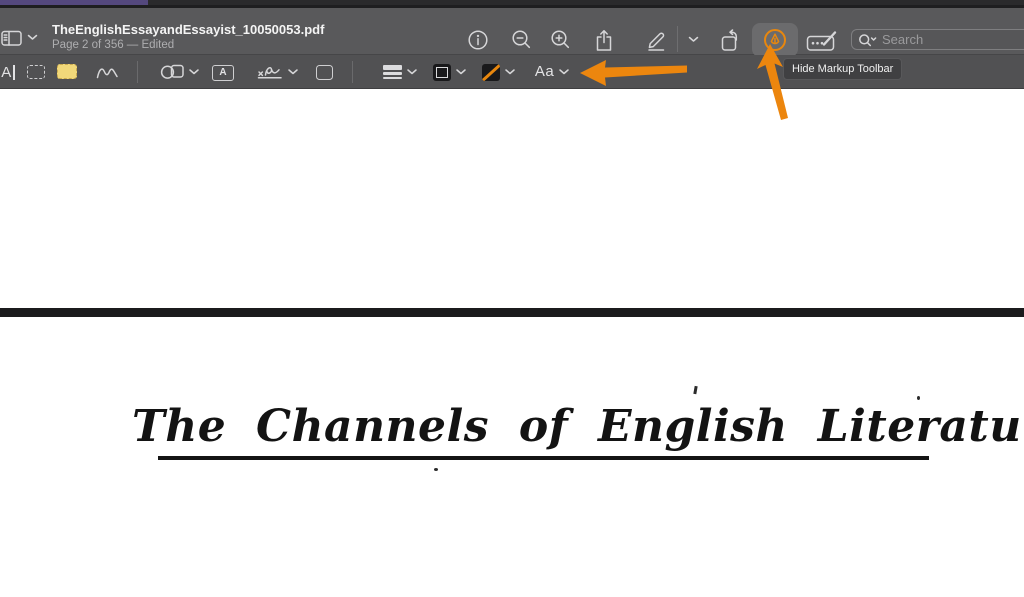 The width and height of the screenshot is (1024, 597). I want to click on sidebar-icon, so click(11, 38).